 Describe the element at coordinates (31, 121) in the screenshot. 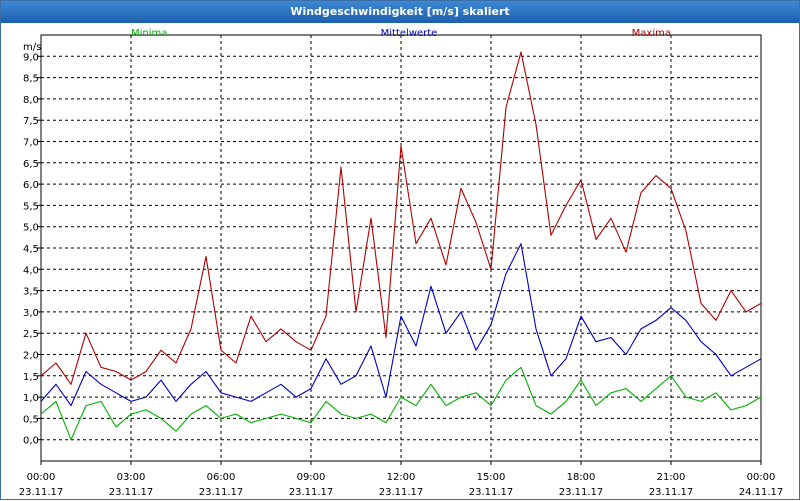

I see `y-tick-label: 7,5` at that location.